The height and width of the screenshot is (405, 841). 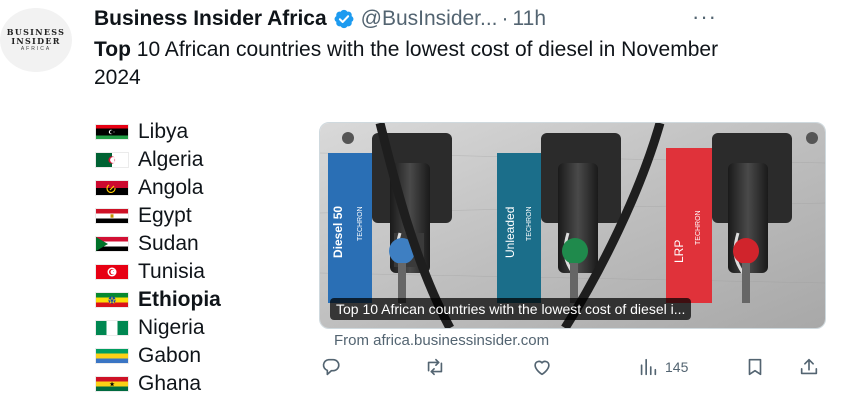 I want to click on list-item: Tunisia, so click(x=158, y=272).